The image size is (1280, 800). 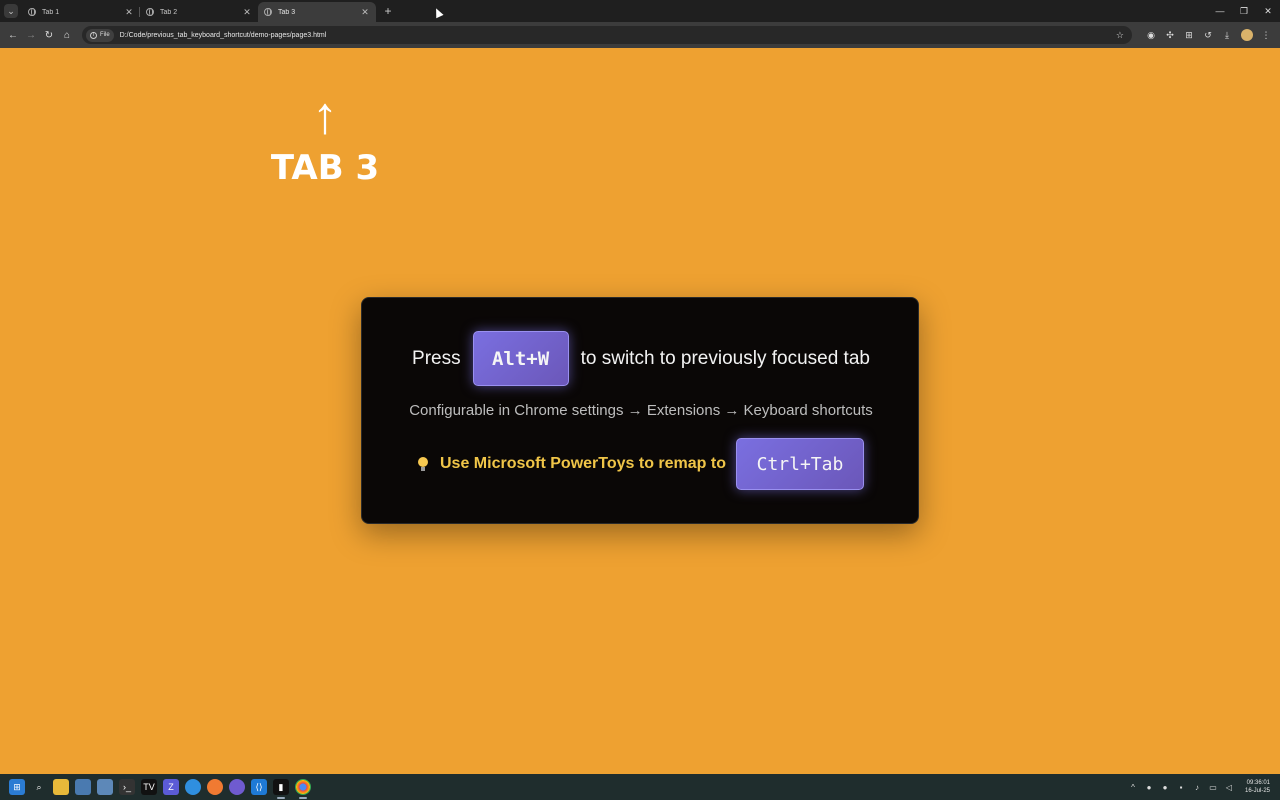 What do you see at coordinates (171, 787) in the screenshot?
I see `app-z-icon: Z` at bounding box center [171, 787].